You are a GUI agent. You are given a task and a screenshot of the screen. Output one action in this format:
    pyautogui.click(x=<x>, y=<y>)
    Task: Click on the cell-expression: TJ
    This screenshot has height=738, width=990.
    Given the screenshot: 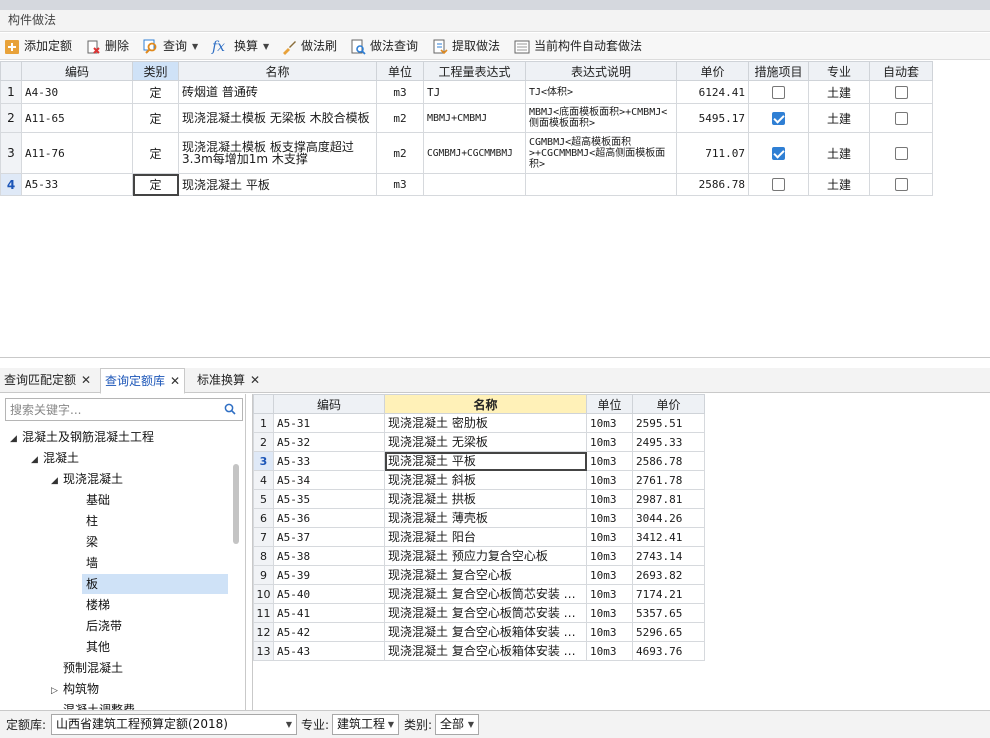 What is the action you would take?
    pyautogui.click(x=474, y=92)
    